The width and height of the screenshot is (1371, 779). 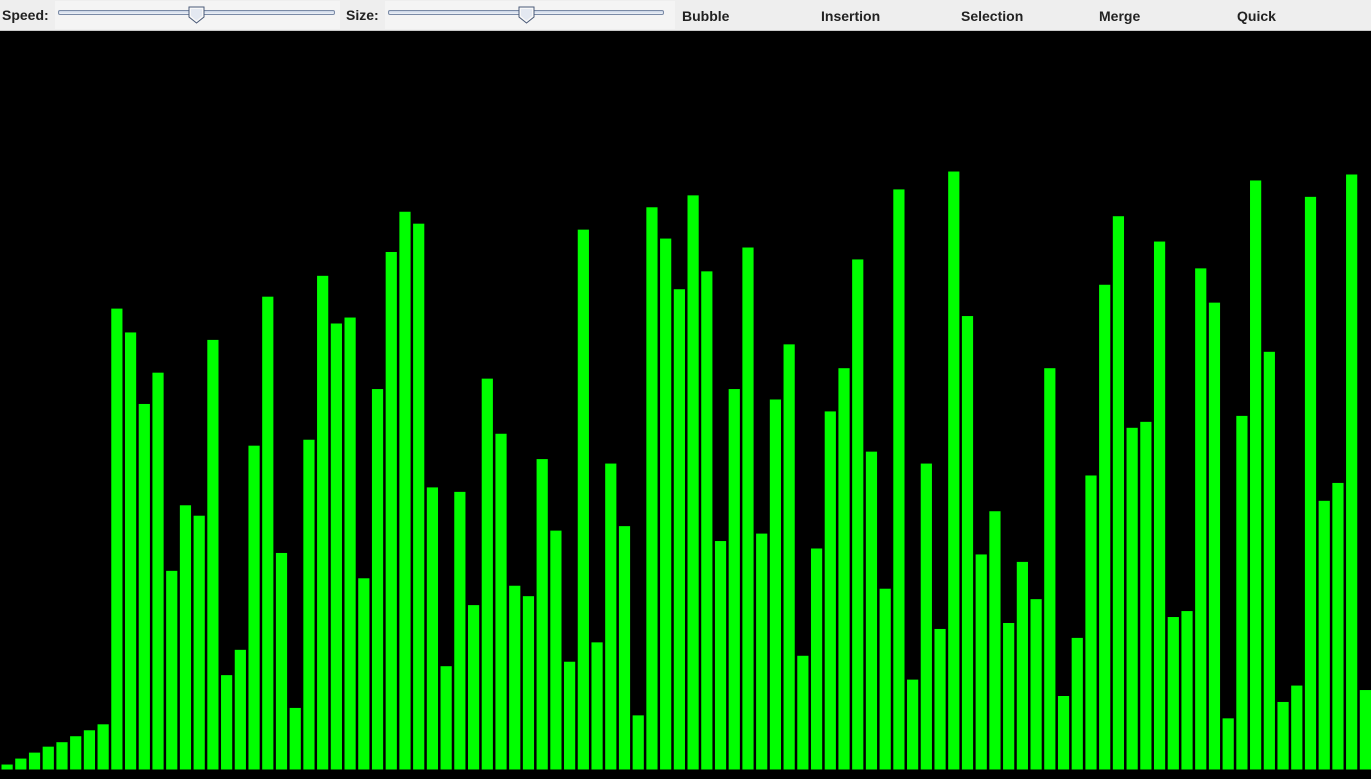 What do you see at coordinates (742, 15) in the screenshot?
I see `bubble-sort-button: Bubble` at bounding box center [742, 15].